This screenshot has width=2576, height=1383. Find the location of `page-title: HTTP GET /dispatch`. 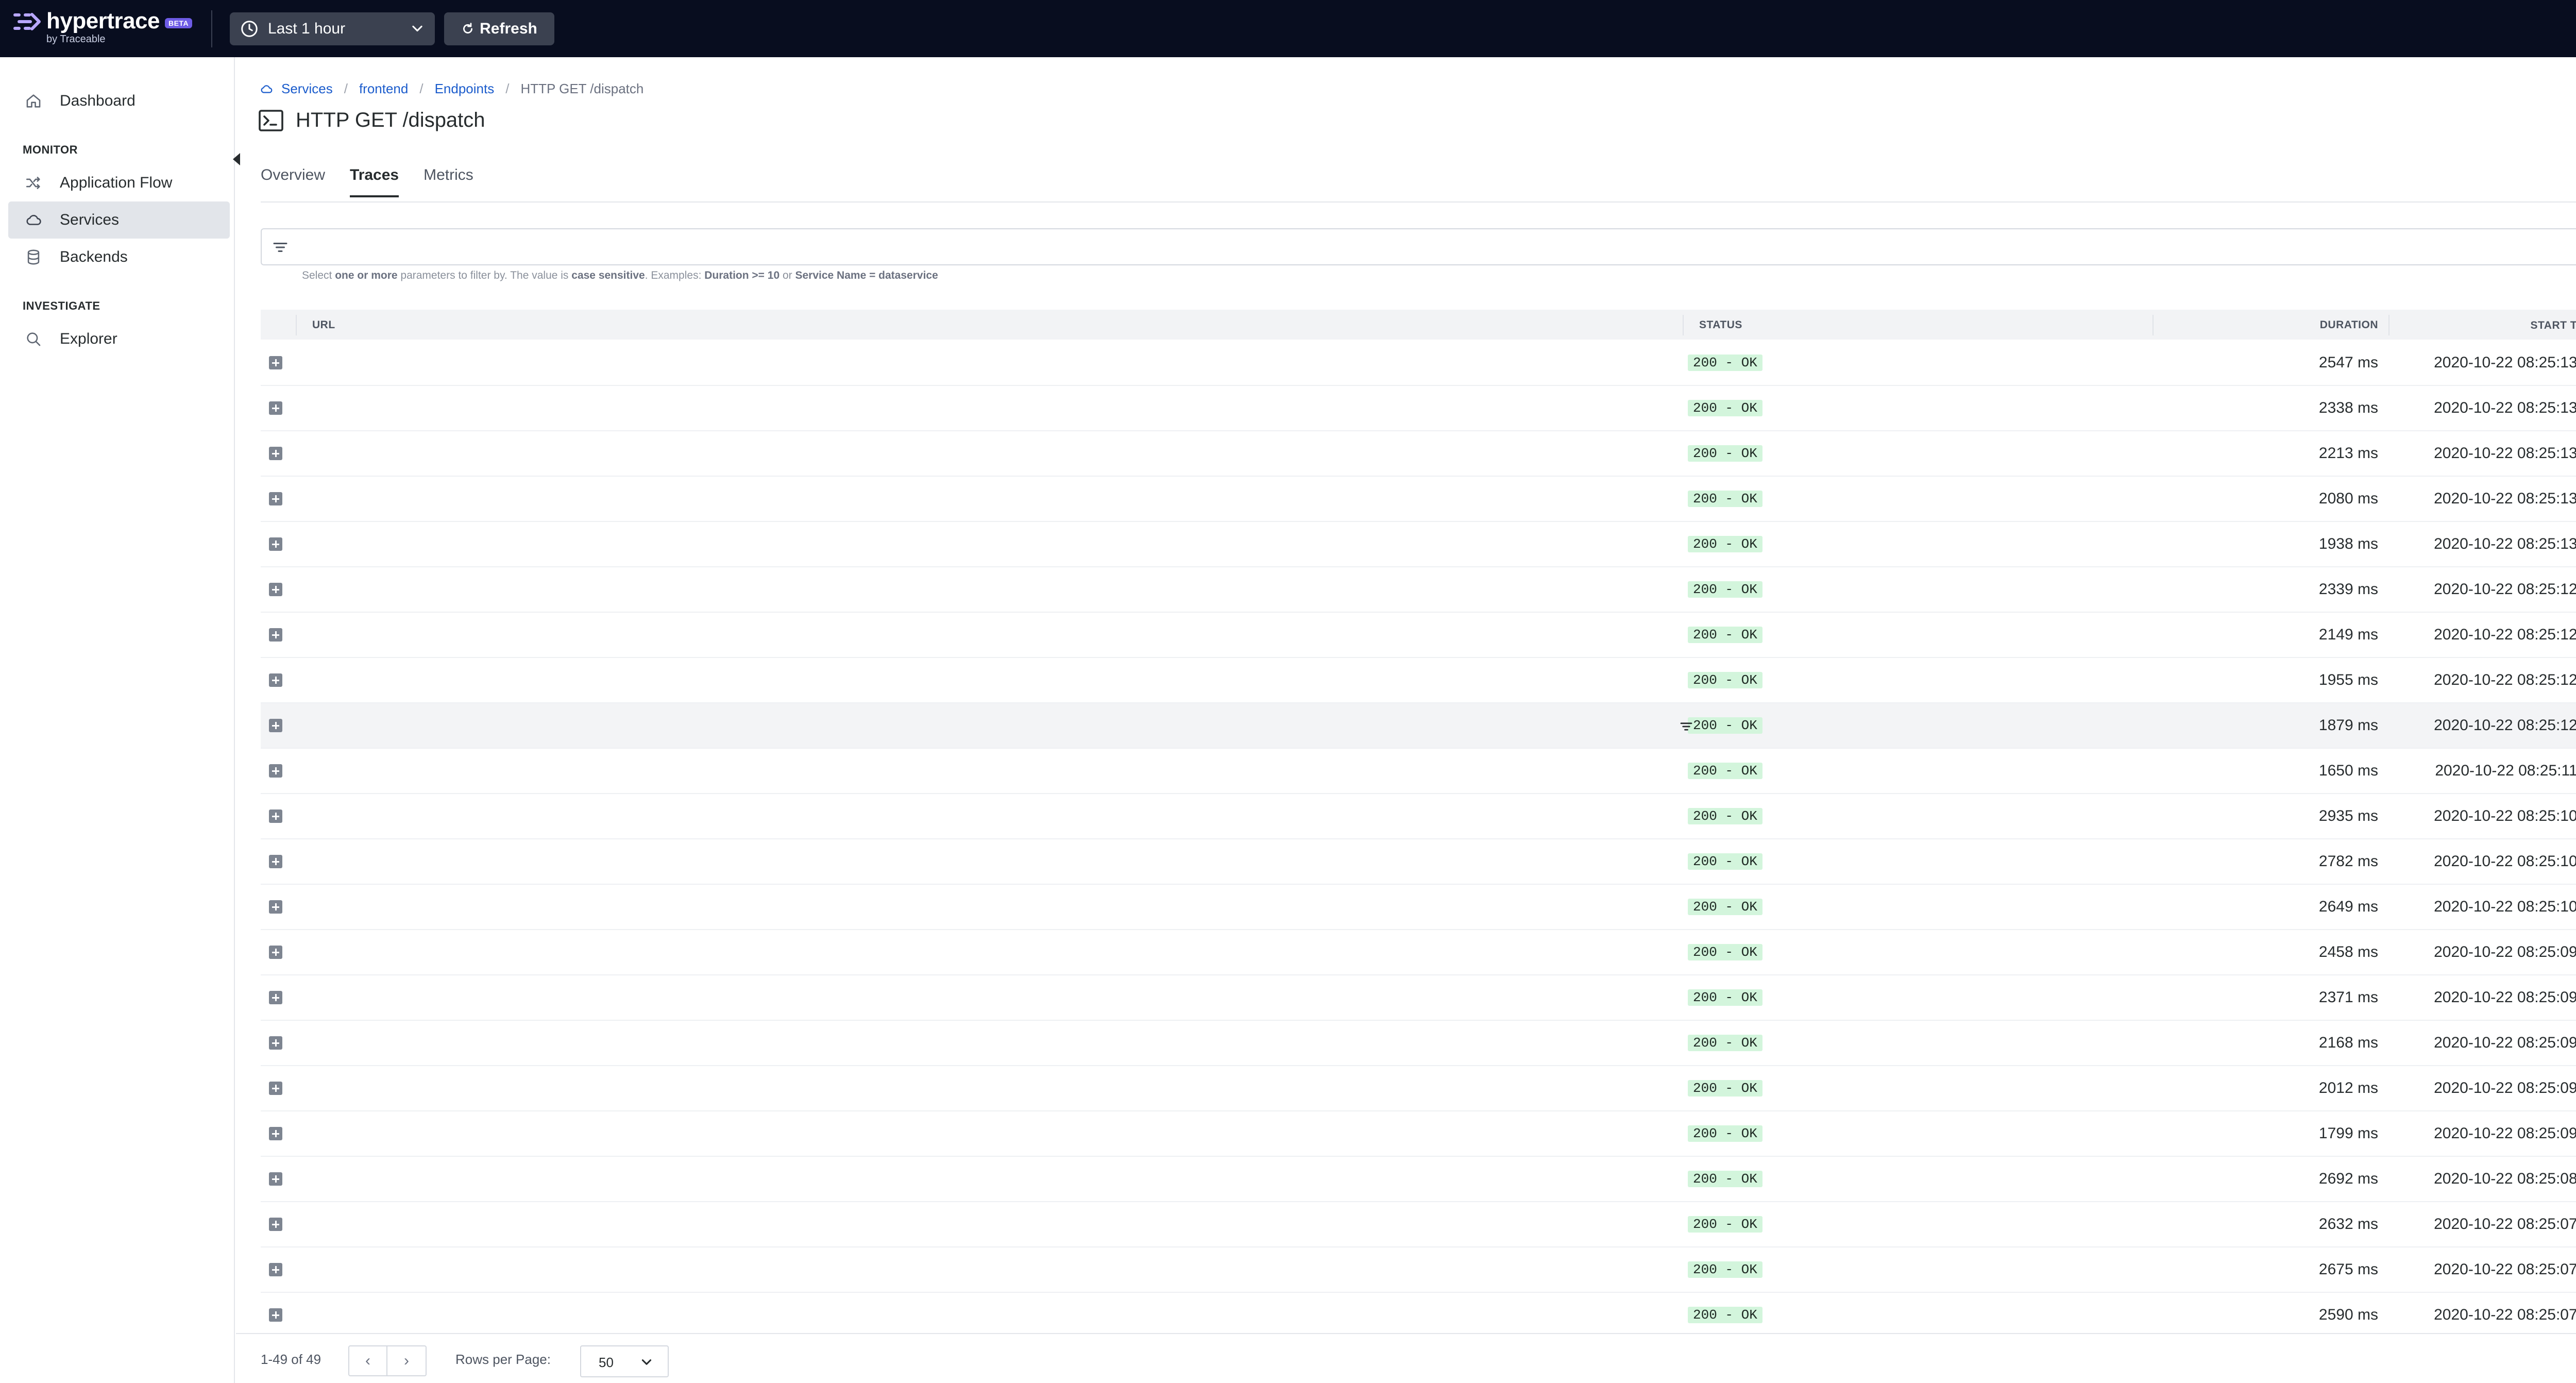

page-title: HTTP GET /dispatch is located at coordinates (372, 121).